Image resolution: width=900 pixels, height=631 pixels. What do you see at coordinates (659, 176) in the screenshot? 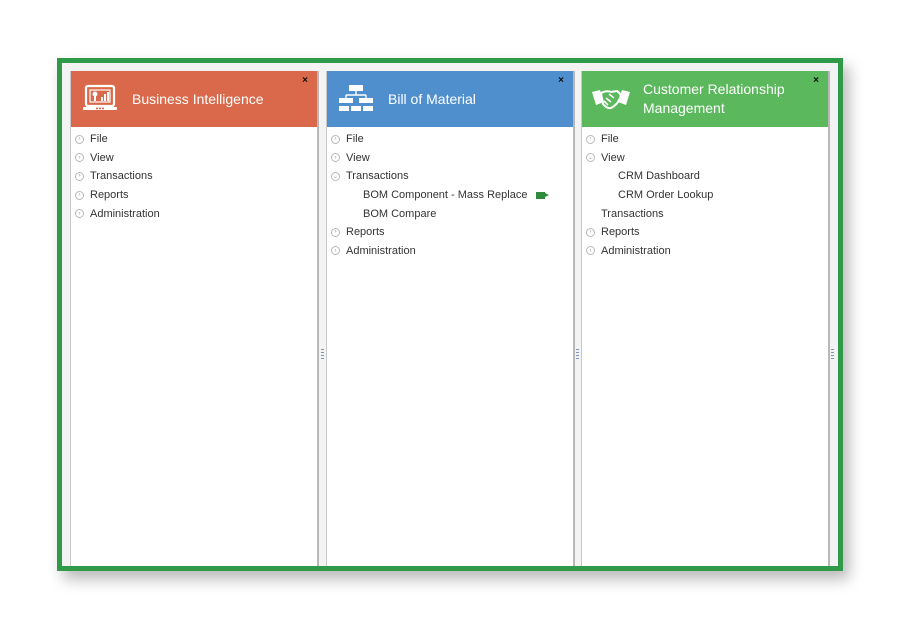
I see `menu-label: CRM Dashboard` at bounding box center [659, 176].